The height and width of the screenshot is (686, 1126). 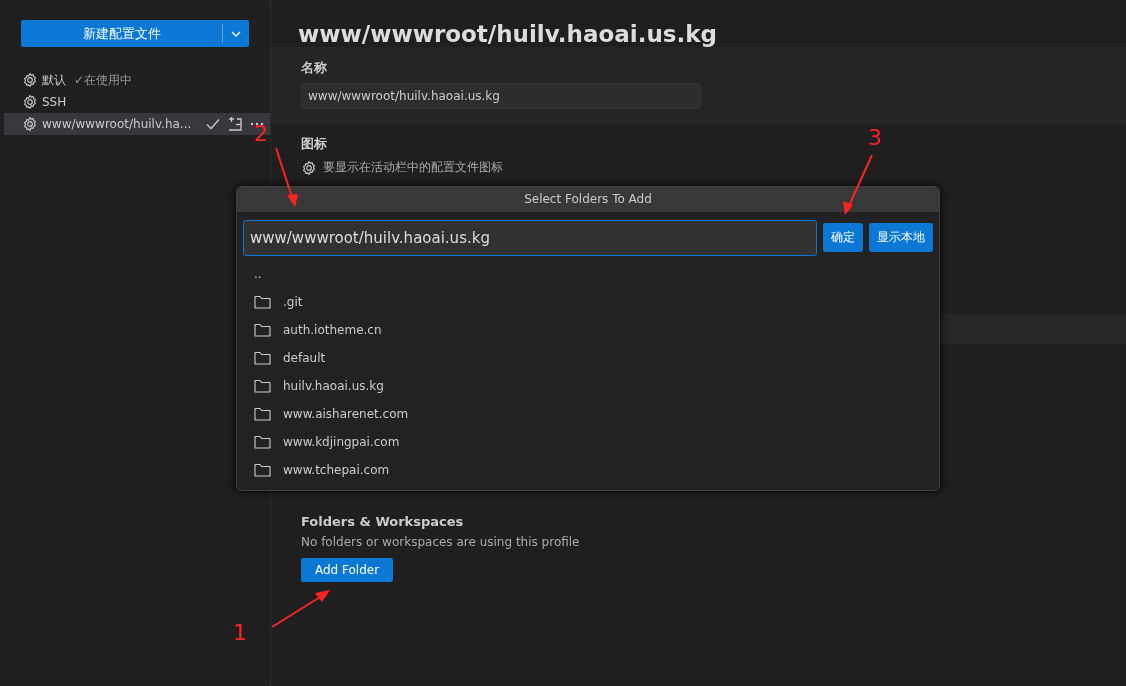 What do you see at coordinates (588, 442) in the screenshot?
I see `folder-list-item: www.kdjingpai.com` at bounding box center [588, 442].